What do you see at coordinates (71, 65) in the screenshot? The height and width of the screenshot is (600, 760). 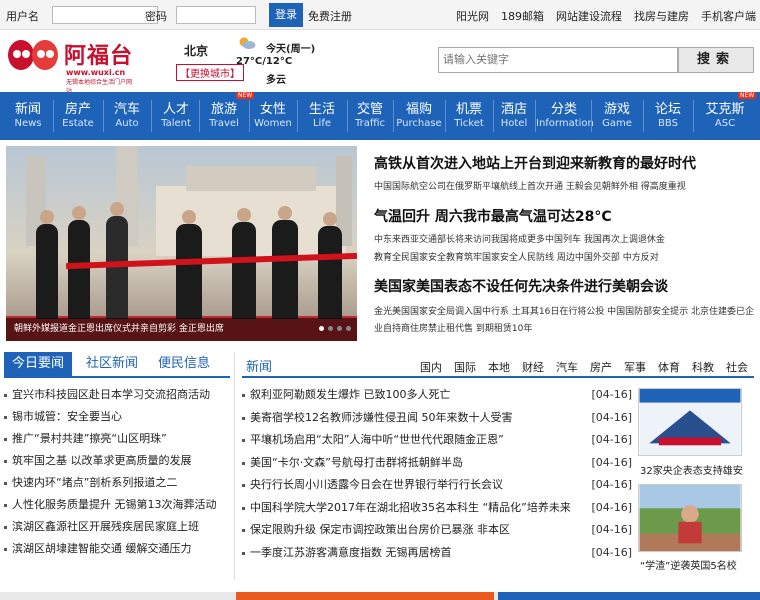 I see `site-logo: 阿福台 www.wuxi.cn 无锡本地综合生活门户网站` at bounding box center [71, 65].